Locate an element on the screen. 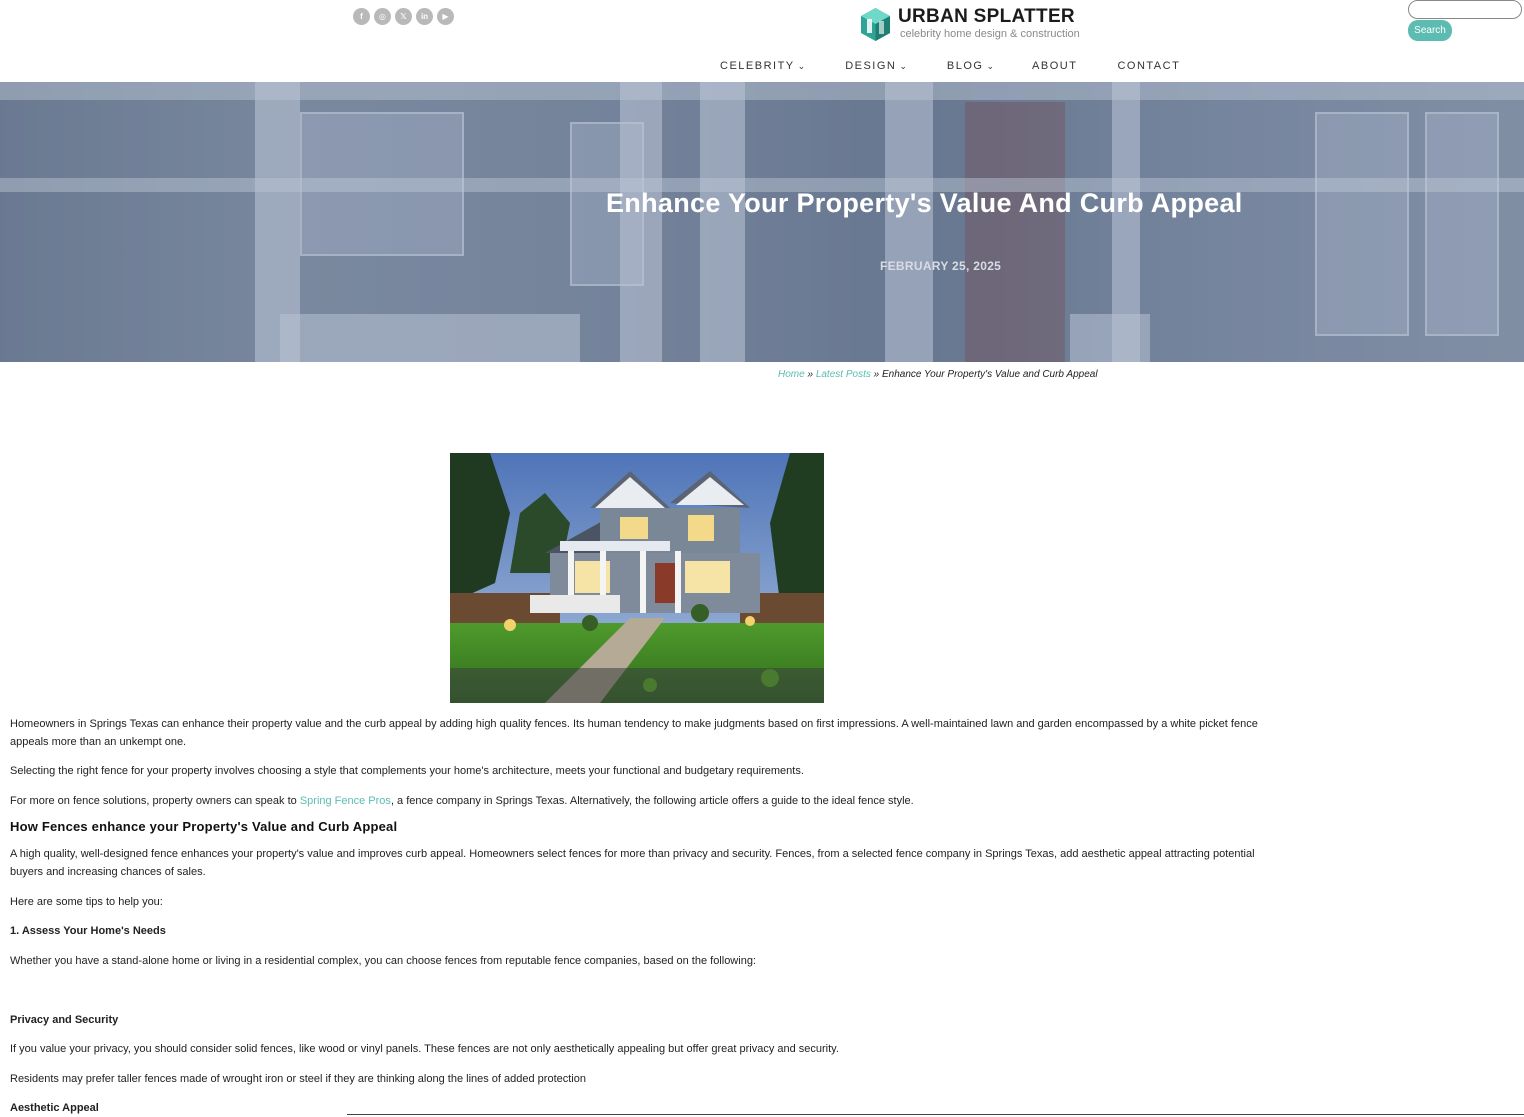  subheading: 1. Assess Your Home's Needs is located at coordinates (88, 931).